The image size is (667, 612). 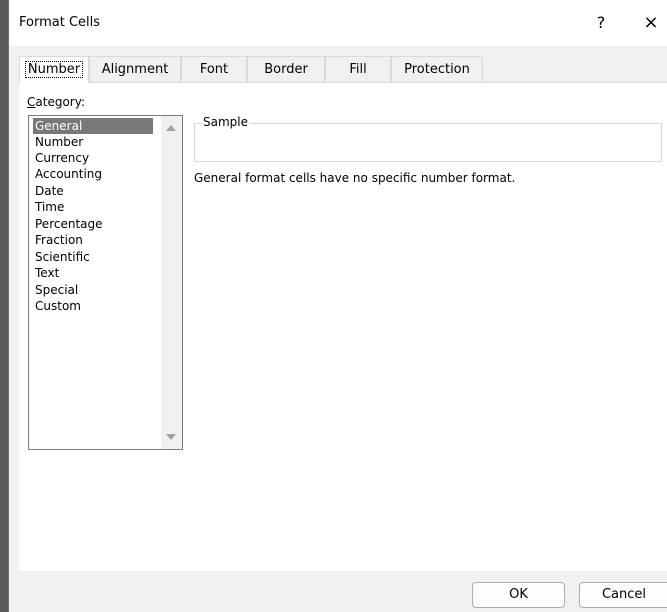 What do you see at coordinates (651, 23) in the screenshot?
I see `close-button: ×` at bounding box center [651, 23].